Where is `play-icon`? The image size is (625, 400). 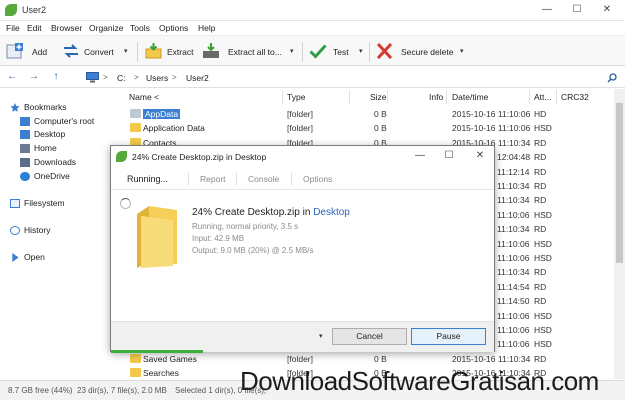
play-icon is located at coordinates (15, 257).